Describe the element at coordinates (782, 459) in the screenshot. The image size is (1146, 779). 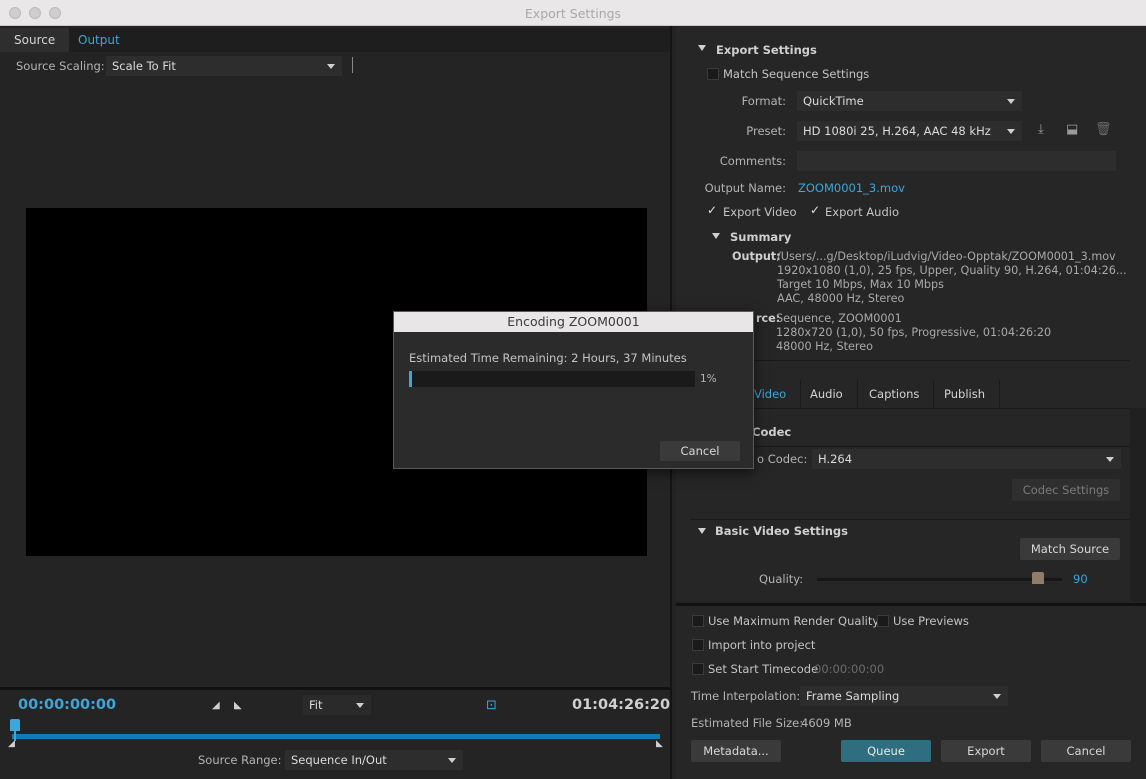
I see `video-codec-label: o Codec:` at that location.